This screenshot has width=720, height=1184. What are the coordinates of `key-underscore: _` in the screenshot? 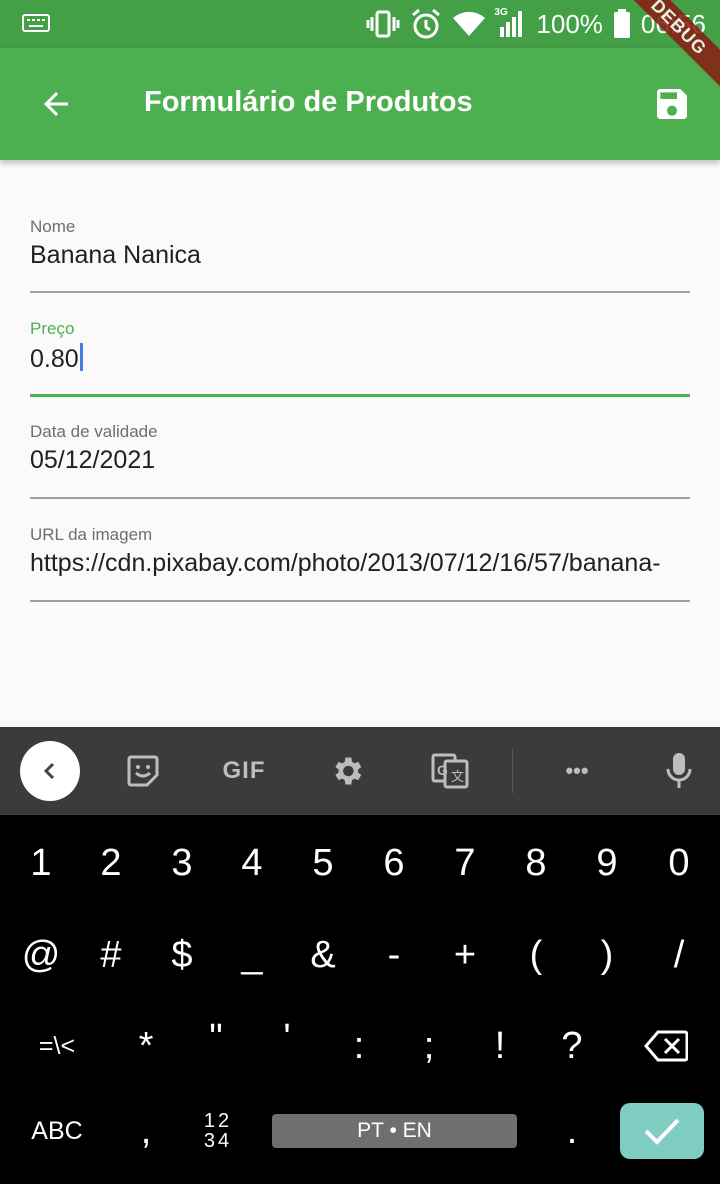 It's located at (252, 955).